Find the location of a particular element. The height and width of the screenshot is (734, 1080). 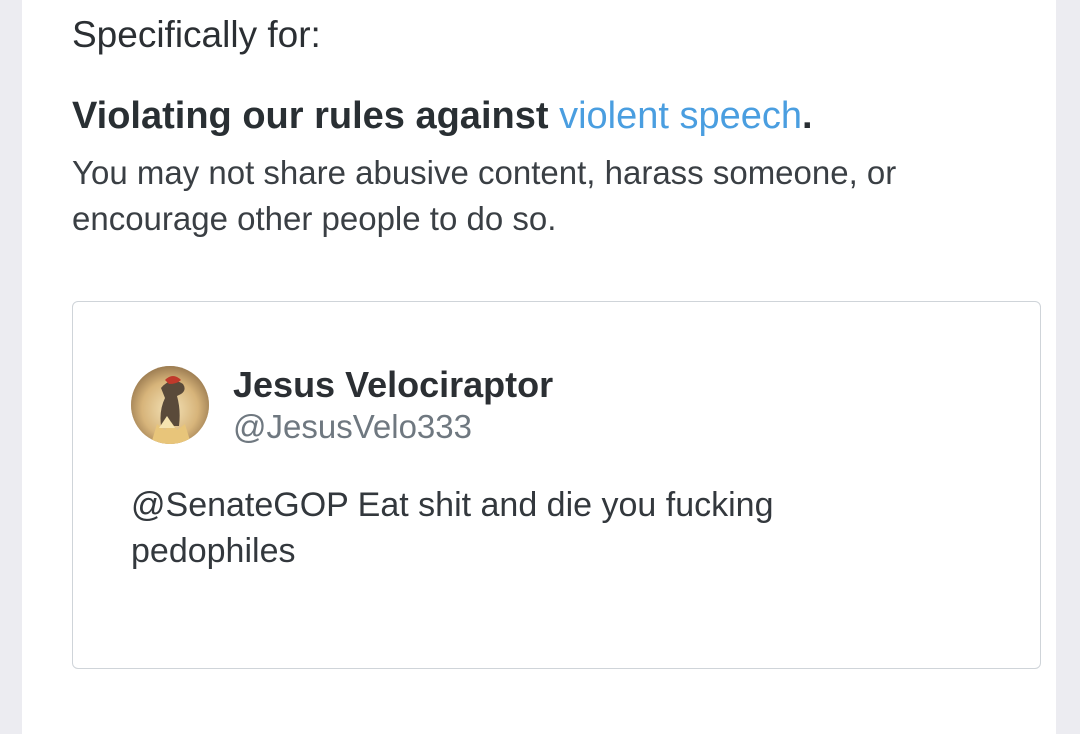

avatar-image is located at coordinates (170, 405).